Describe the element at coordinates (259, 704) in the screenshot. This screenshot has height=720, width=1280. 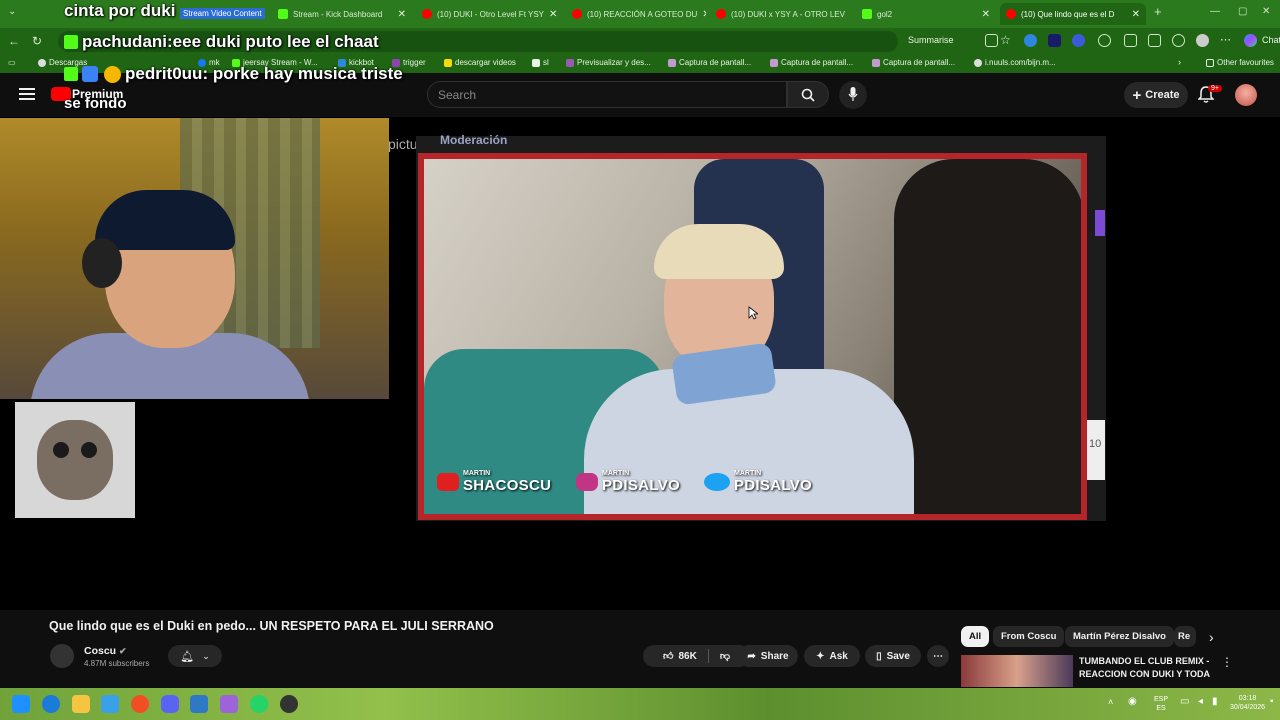
I see `whatsapp-icon` at that location.